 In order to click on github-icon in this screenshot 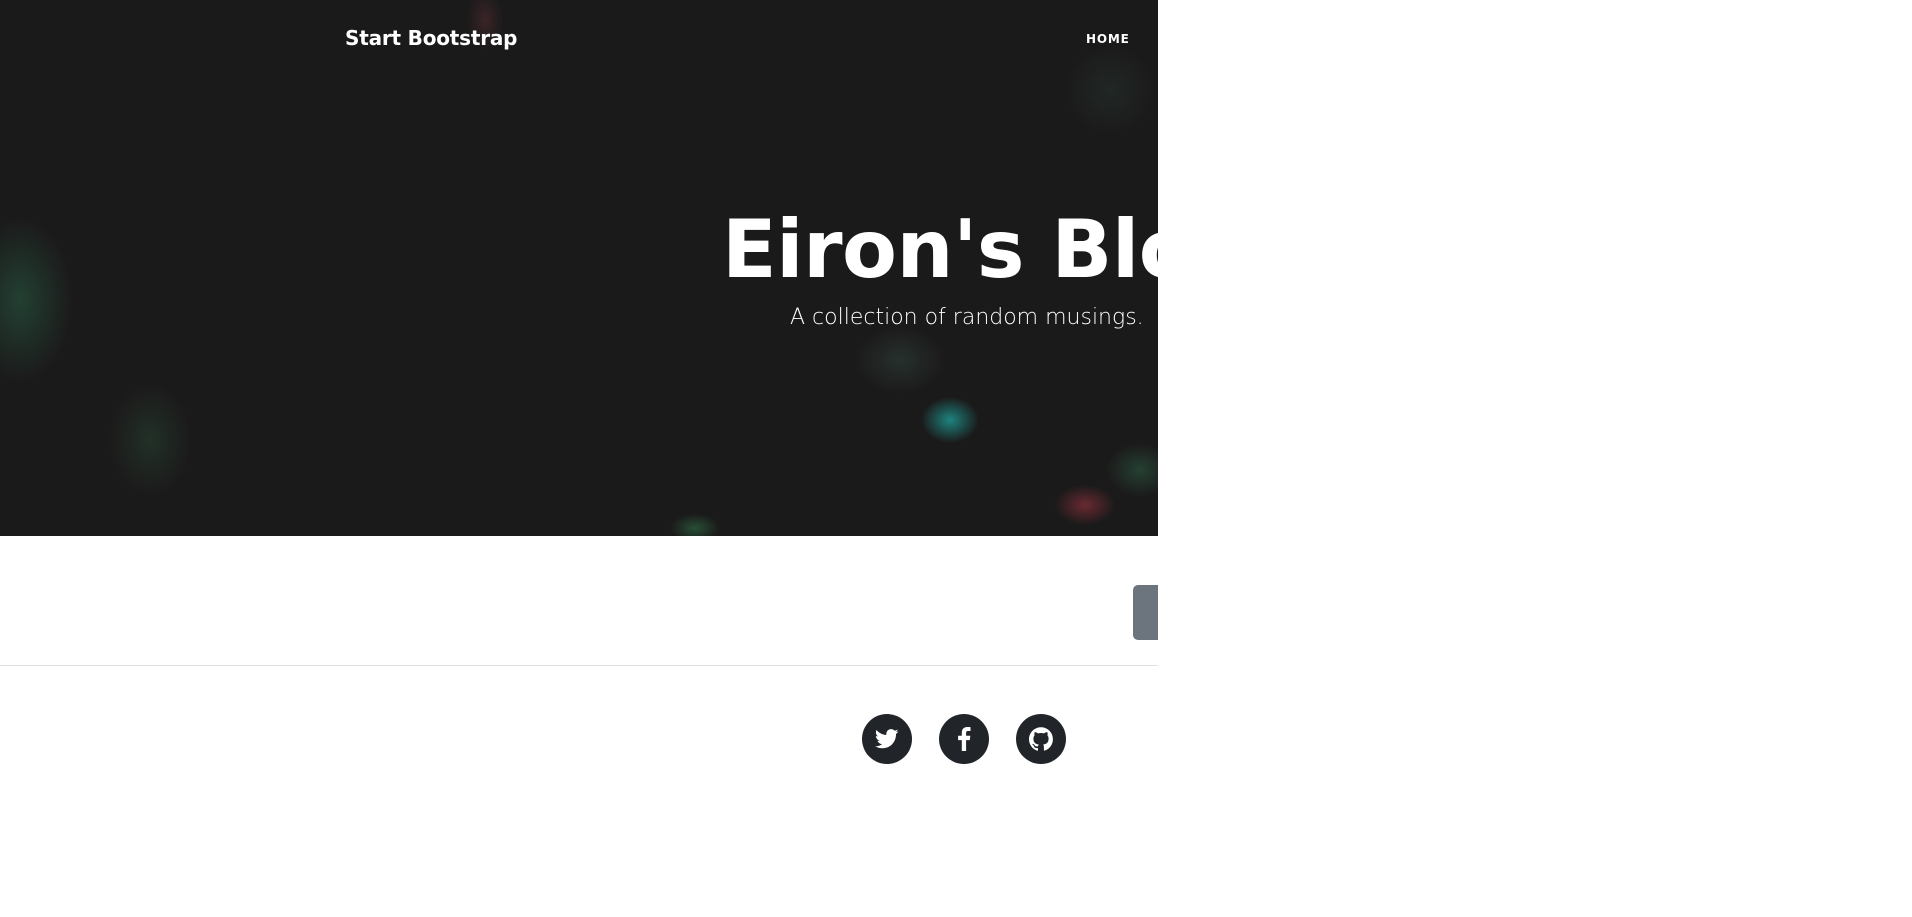, I will do `click(1041, 739)`.